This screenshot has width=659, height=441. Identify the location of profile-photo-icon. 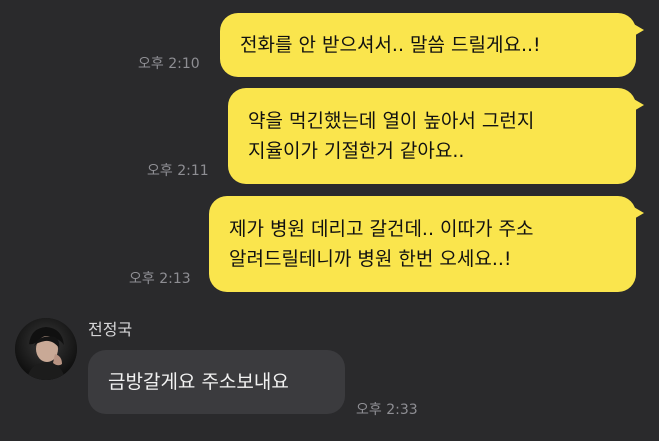
(46, 349).